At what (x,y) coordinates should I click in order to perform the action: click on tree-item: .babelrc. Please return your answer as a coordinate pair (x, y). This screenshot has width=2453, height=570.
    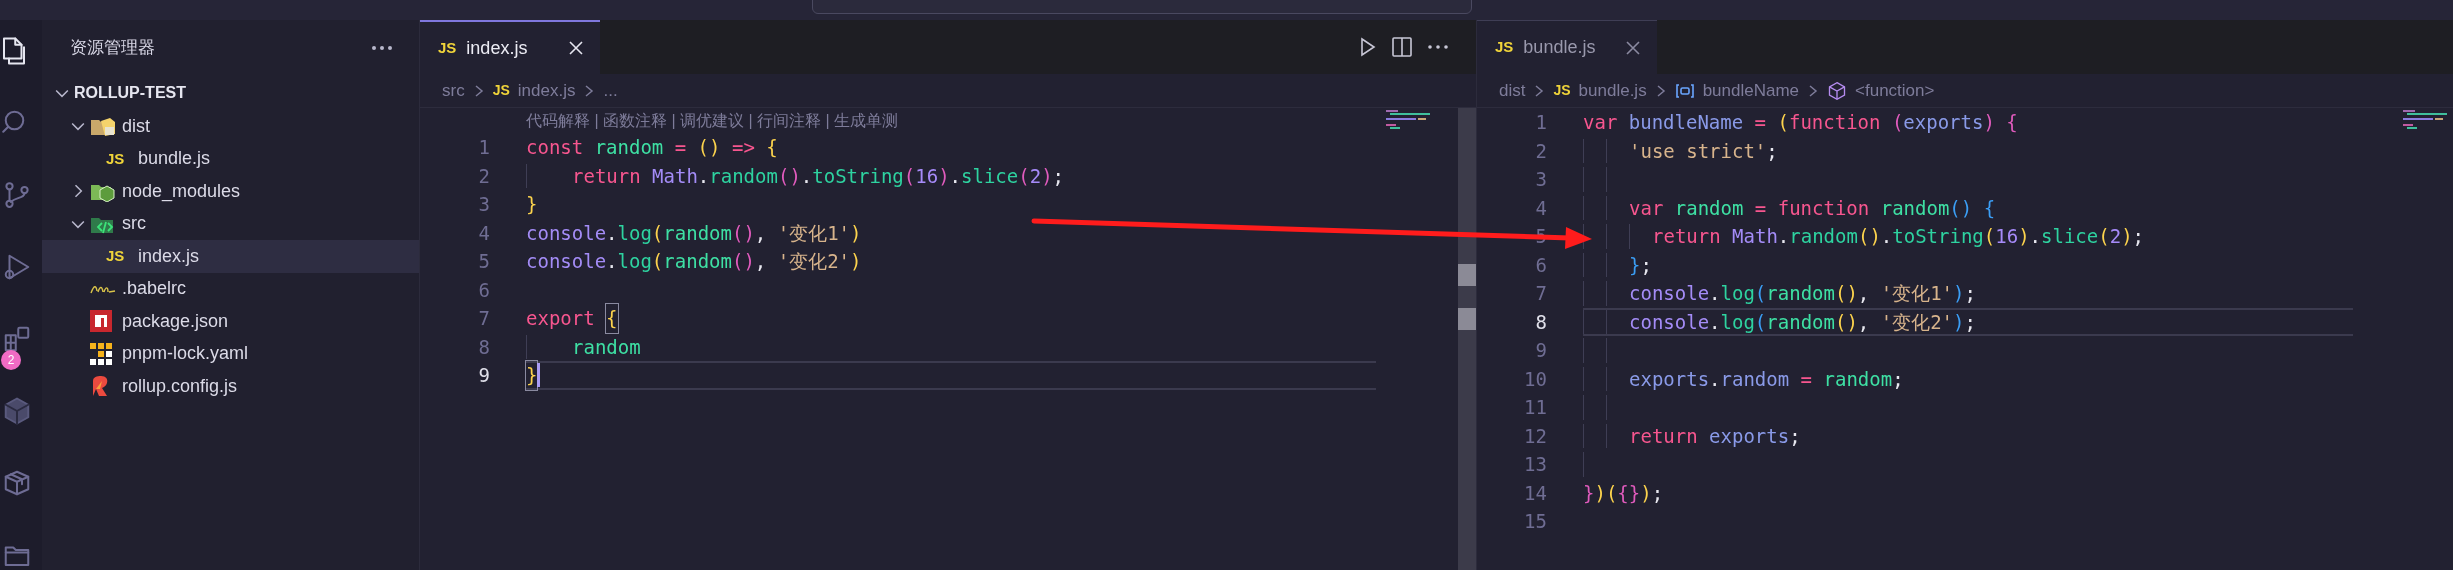
    Looking at the image, I should click on (230, 288).